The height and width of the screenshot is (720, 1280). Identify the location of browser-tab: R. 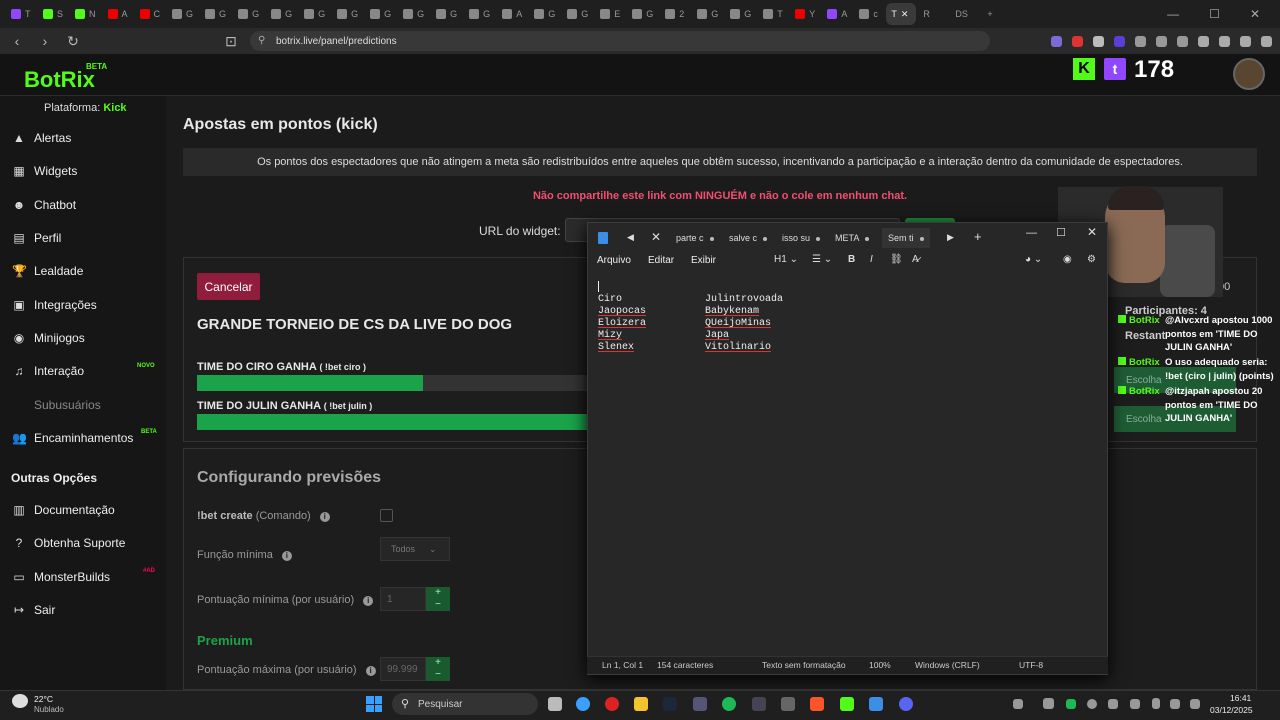
(933, 14).